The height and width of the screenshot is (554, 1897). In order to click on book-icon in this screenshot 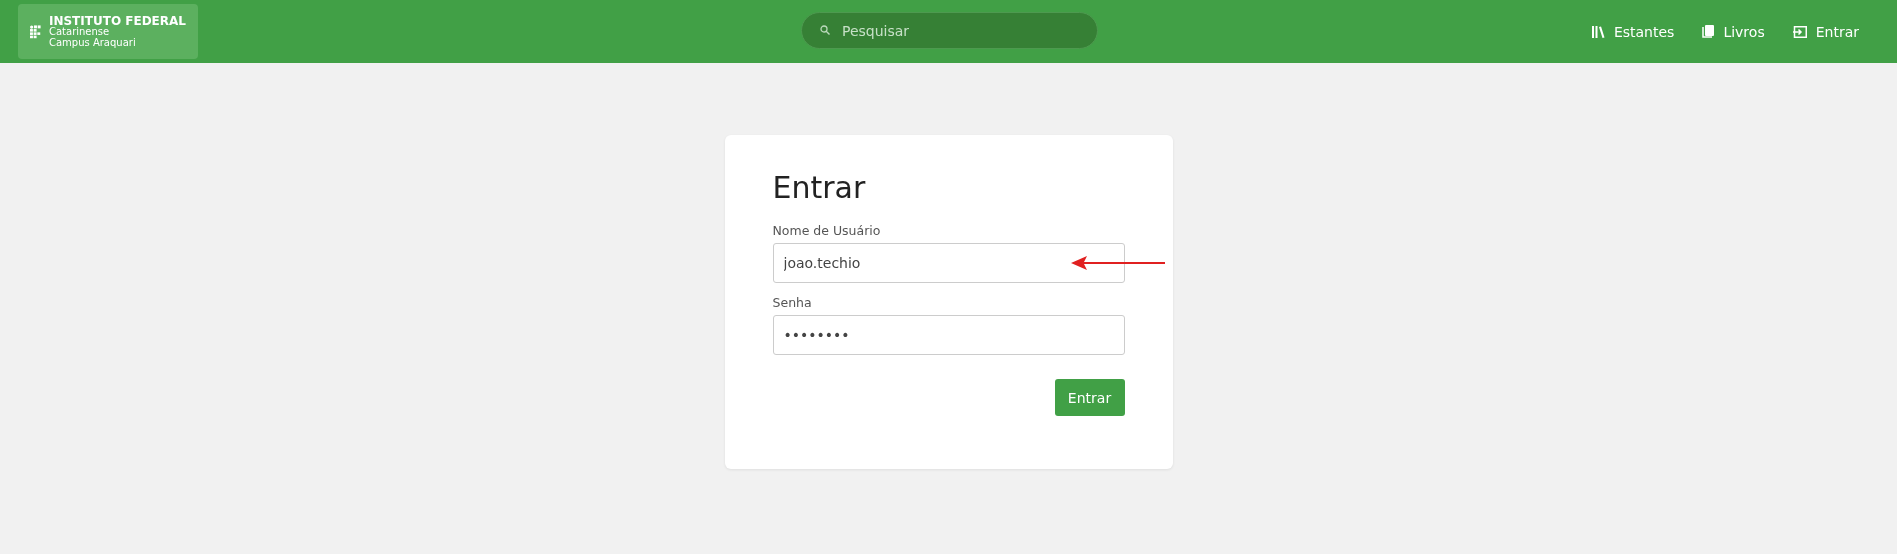, I will do `click(1708, 31)`.